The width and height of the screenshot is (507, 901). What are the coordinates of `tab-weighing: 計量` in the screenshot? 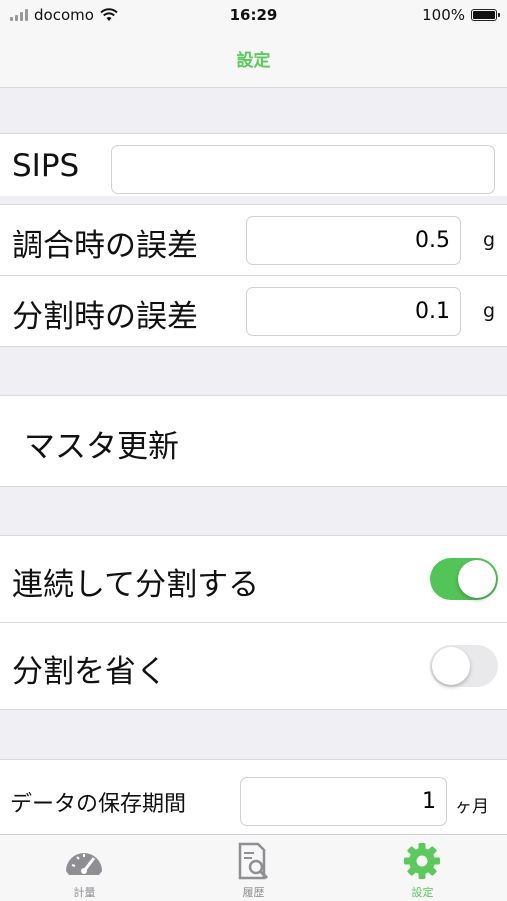 It's located at (84, 868).